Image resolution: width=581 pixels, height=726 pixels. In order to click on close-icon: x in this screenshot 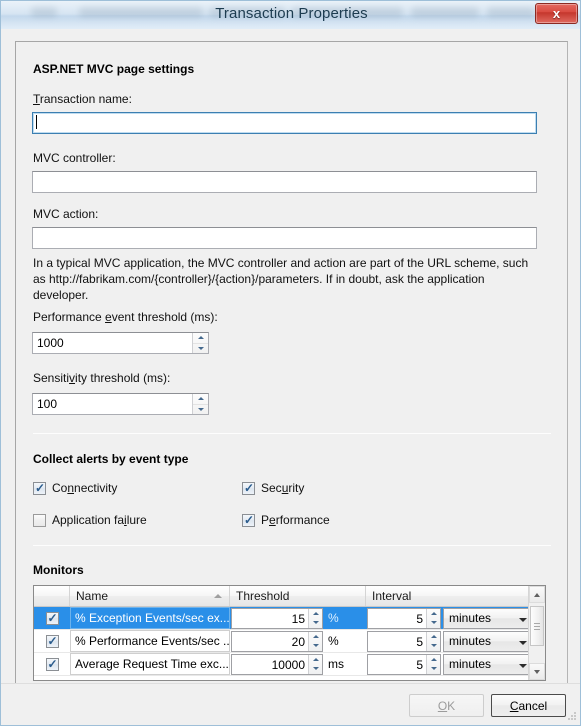, I will do `click(556, 13)`.